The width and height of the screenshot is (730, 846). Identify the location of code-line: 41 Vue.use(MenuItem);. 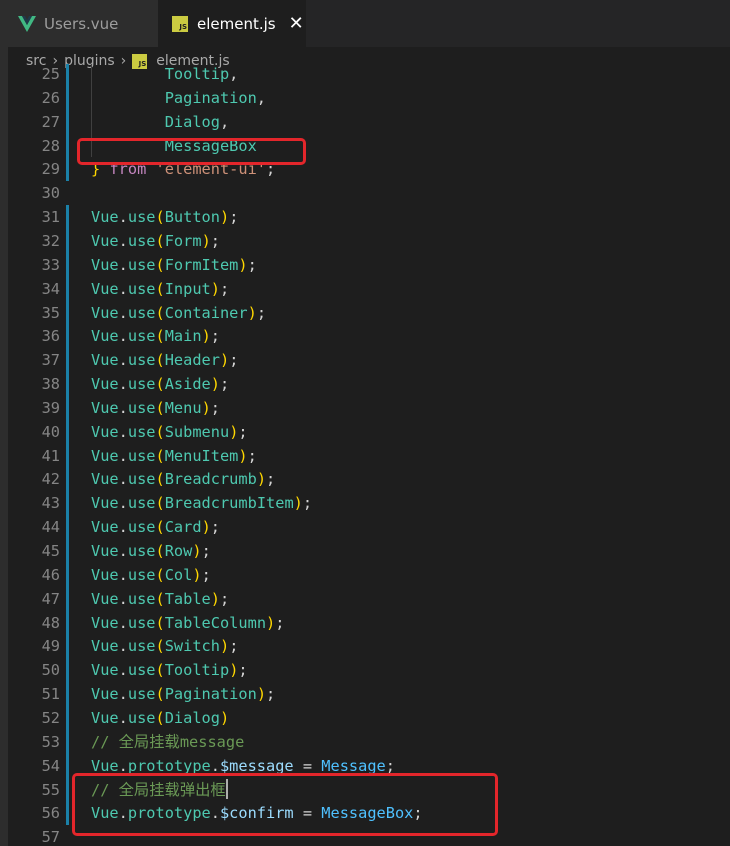
(369, 456).